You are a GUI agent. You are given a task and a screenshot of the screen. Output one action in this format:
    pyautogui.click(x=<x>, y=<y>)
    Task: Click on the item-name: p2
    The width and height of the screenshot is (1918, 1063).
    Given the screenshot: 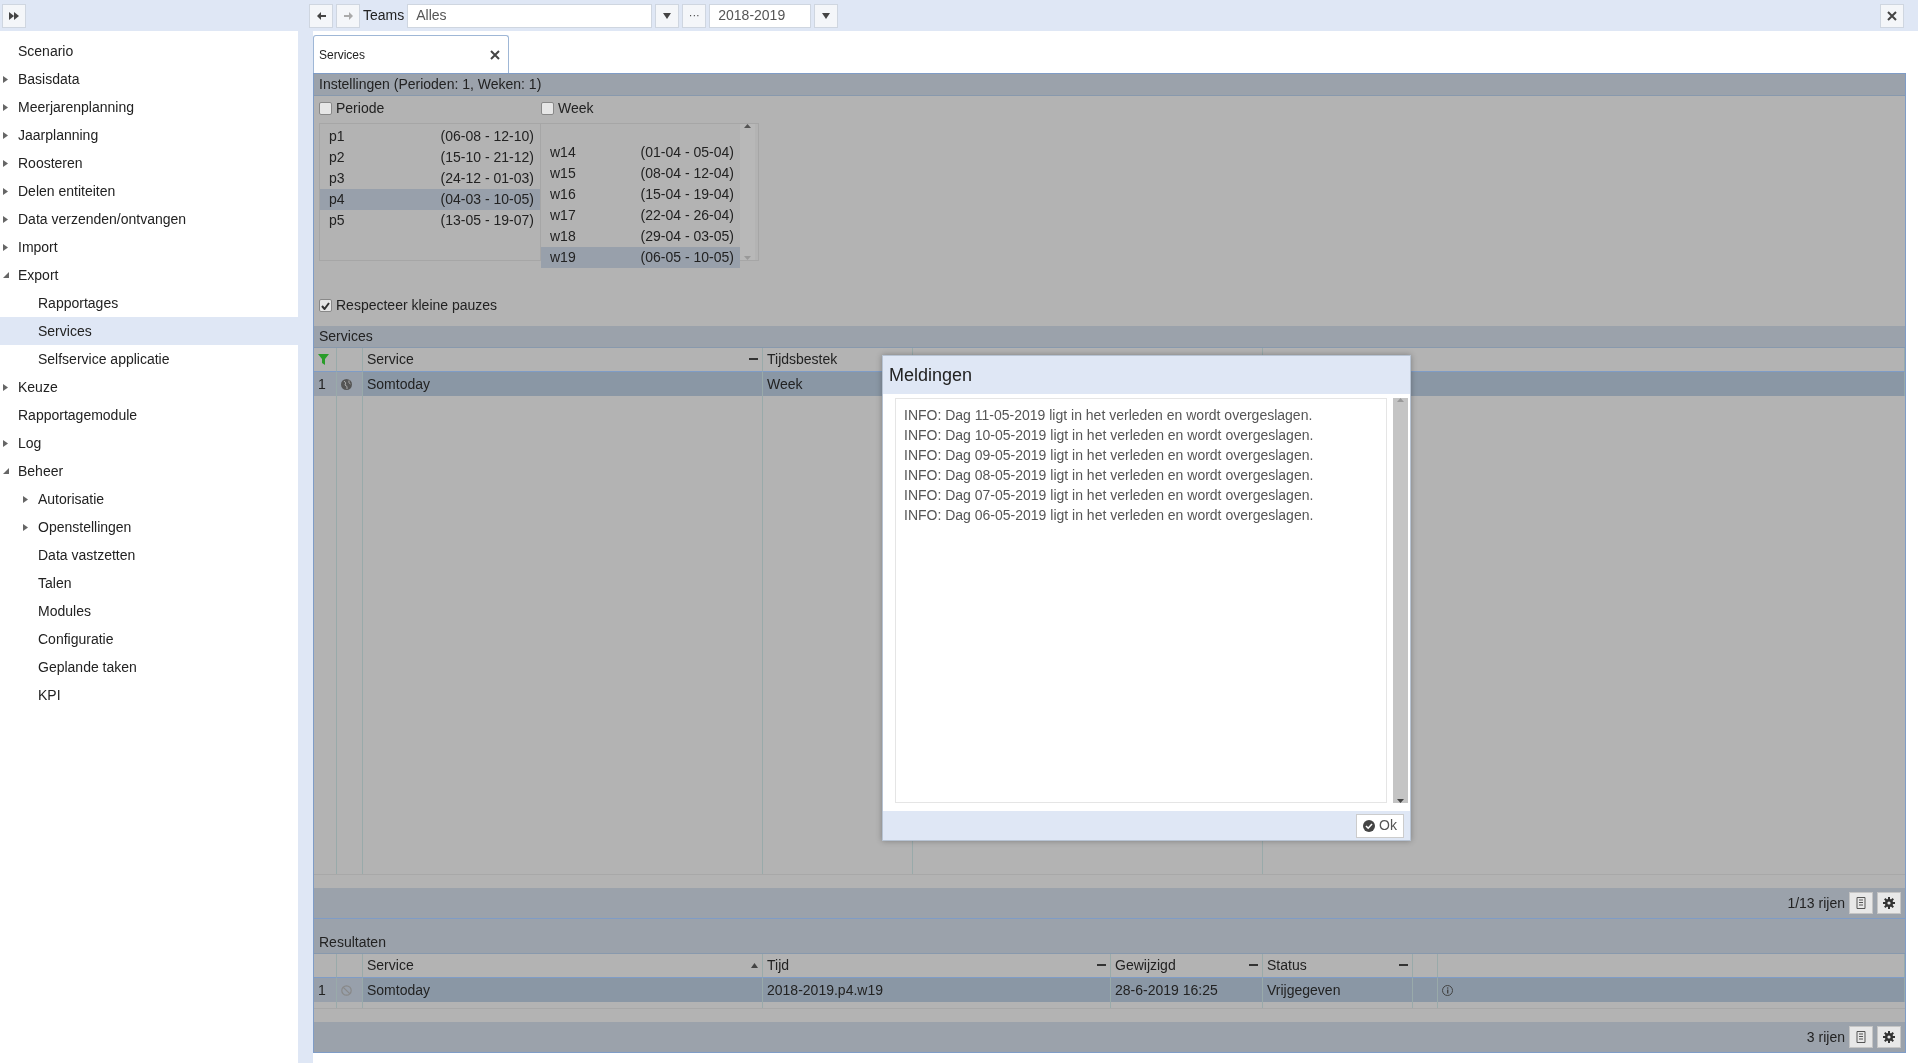 What is the action you would take?
    pyautogui.click(x=337, y=157)
    